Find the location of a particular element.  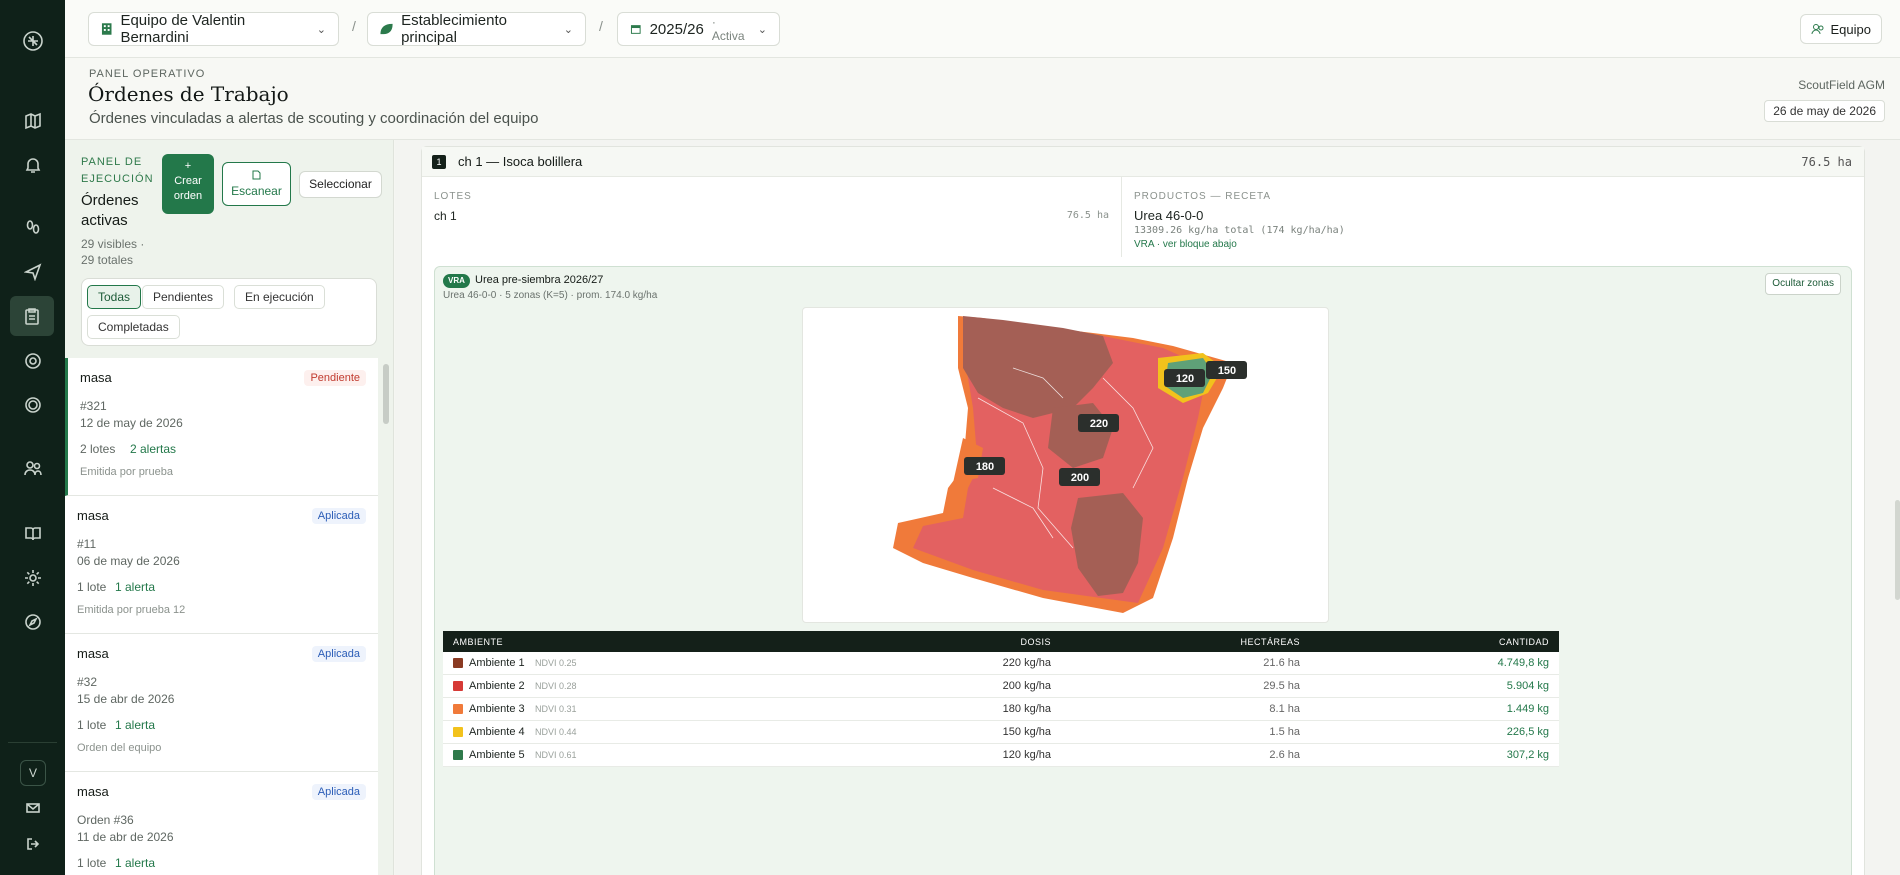

order-issuer: Emitida por prueba is located at coordinates (126, 472).